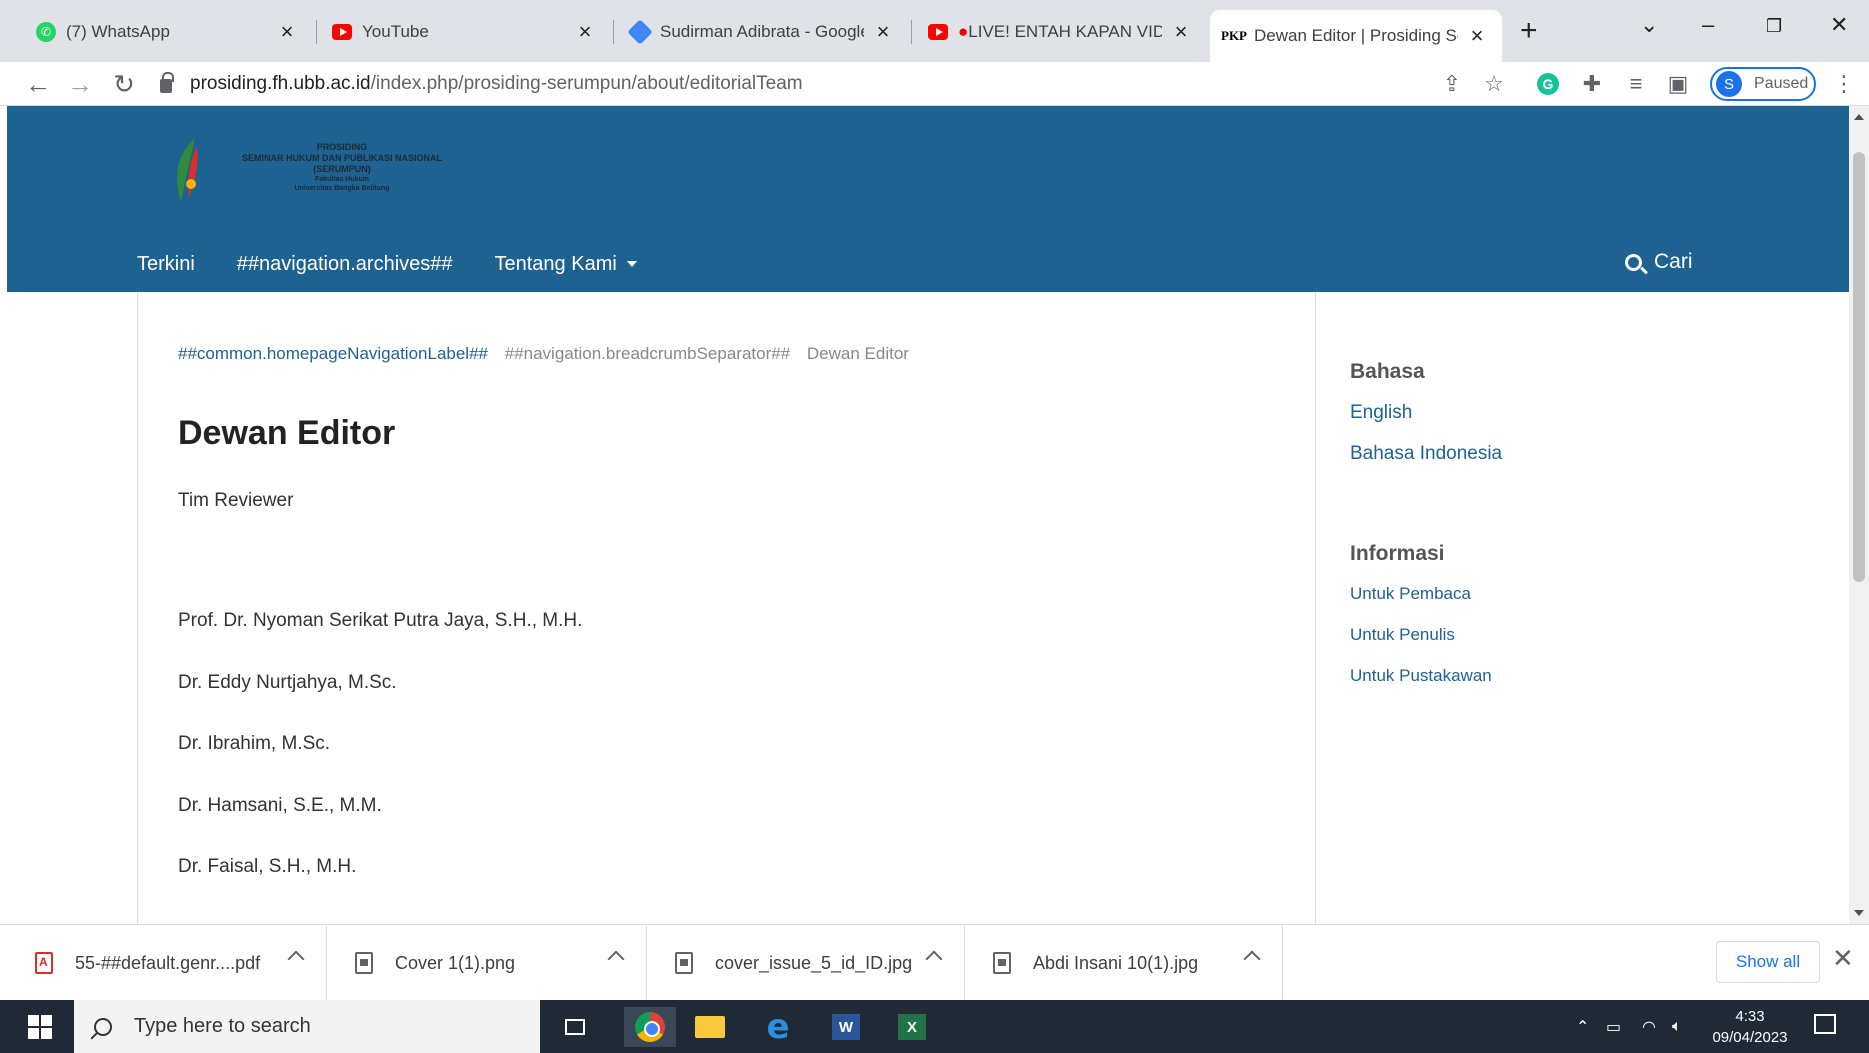 The image size is (1869, 1053). What do you see at coordinates (1825, 1024) in the screenshot?
I see `notification-icon` at bounding box center [1825, 1024].